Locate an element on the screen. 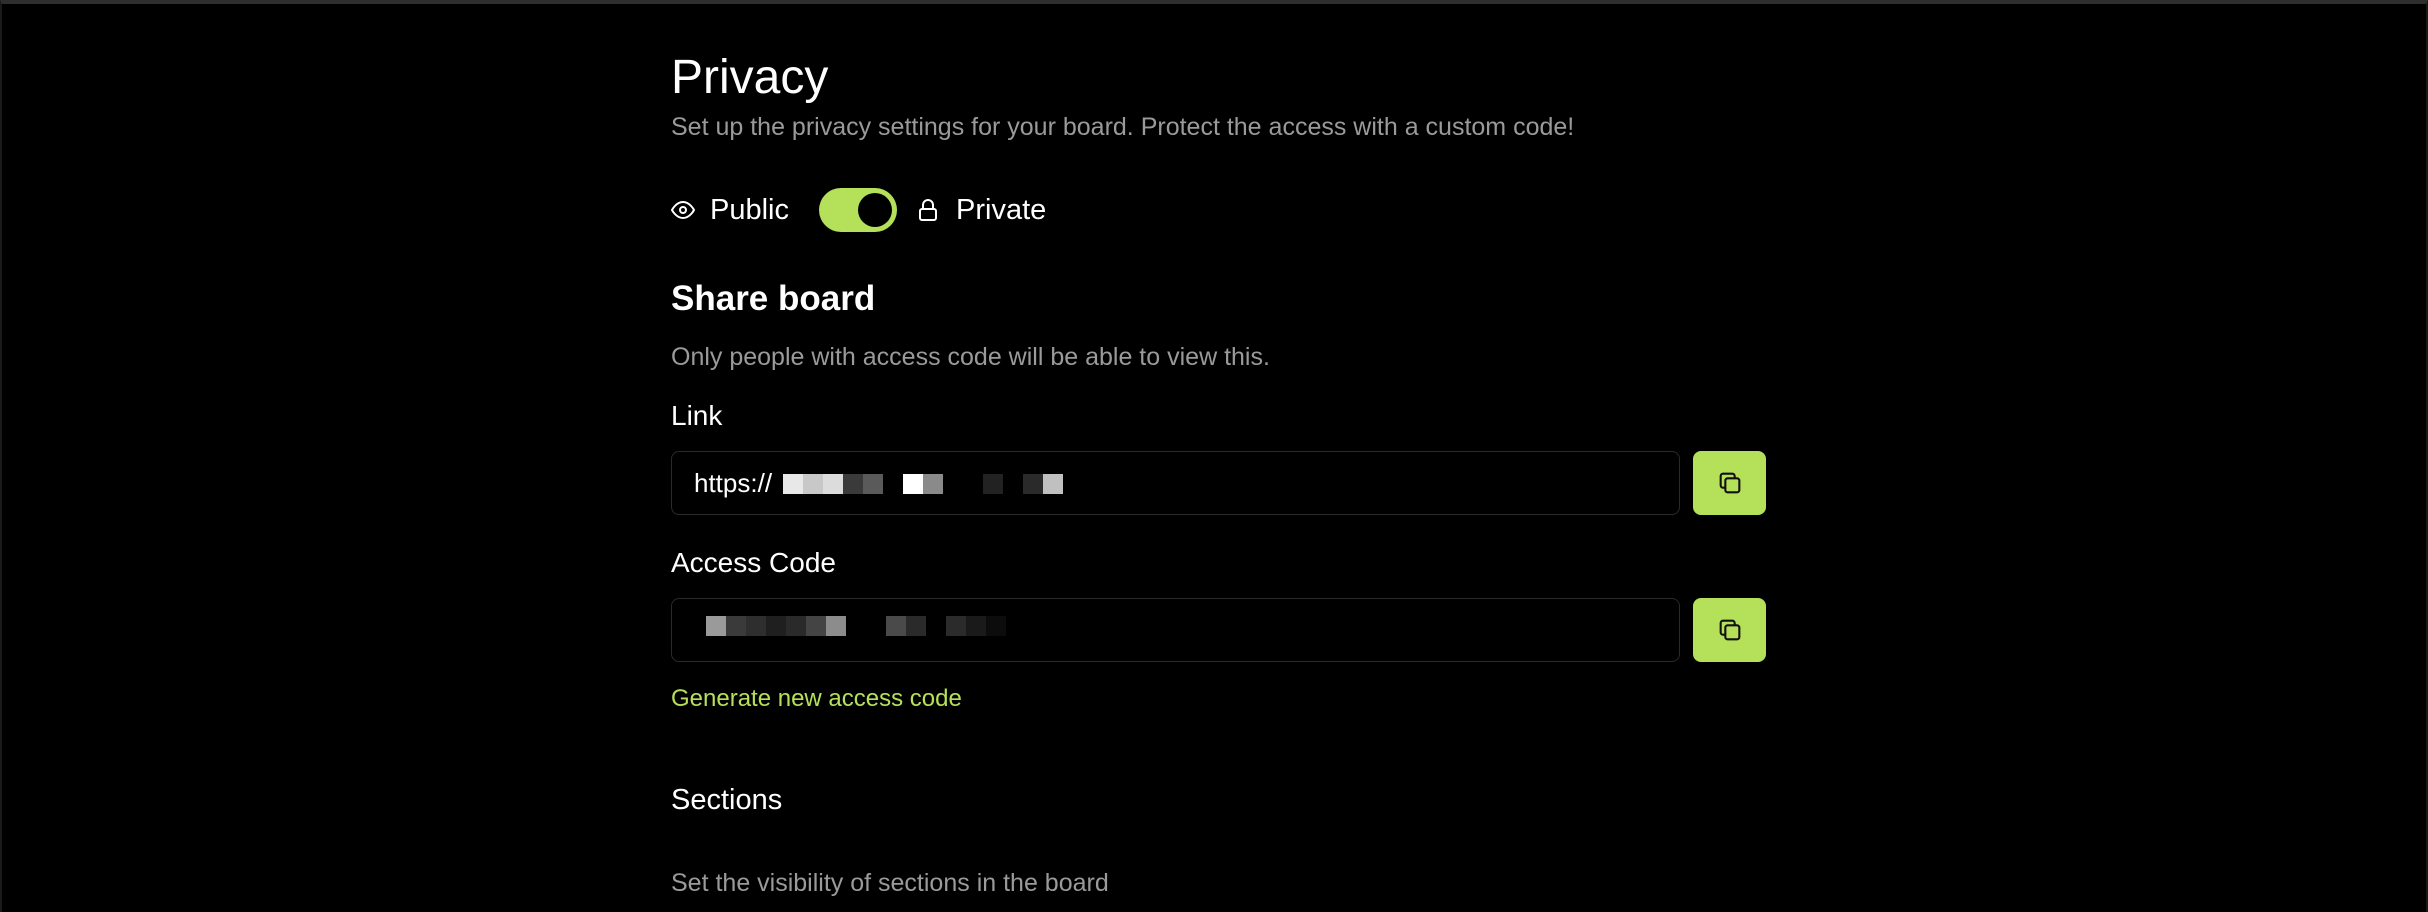 This screenshot has width=2428, height=912. access-code-label: Access Code is located at coordinates (753, 562).